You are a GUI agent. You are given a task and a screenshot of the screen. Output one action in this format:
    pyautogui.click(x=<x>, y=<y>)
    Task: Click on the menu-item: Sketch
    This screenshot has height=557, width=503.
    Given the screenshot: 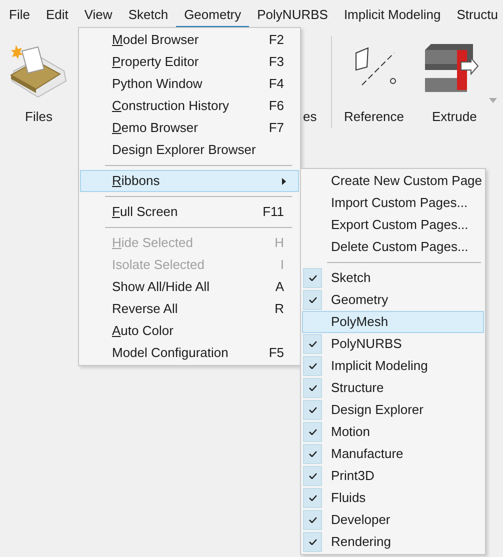 What is the action you would take?
    pyautogui.click(x=393, y=278)
    